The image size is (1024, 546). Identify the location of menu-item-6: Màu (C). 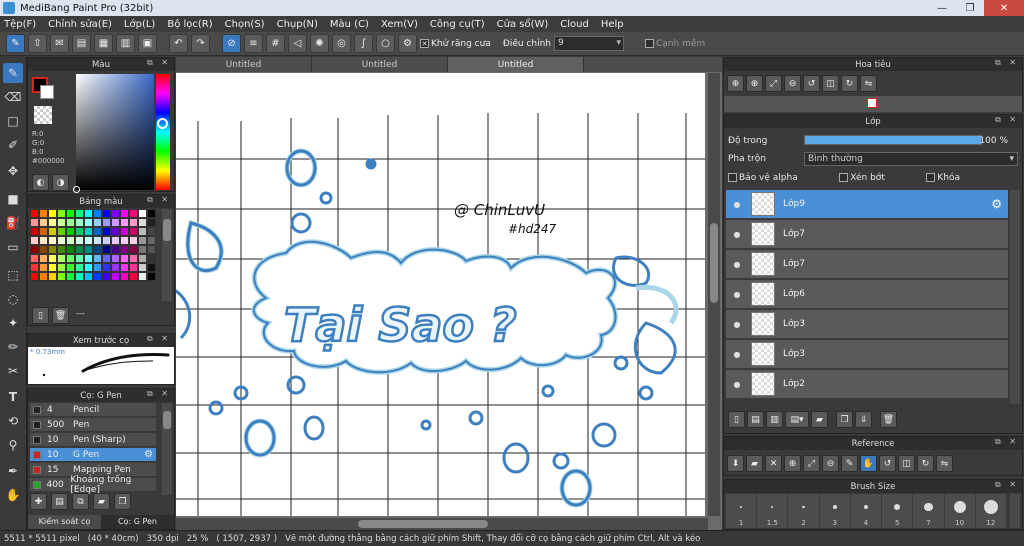
(349, 24).